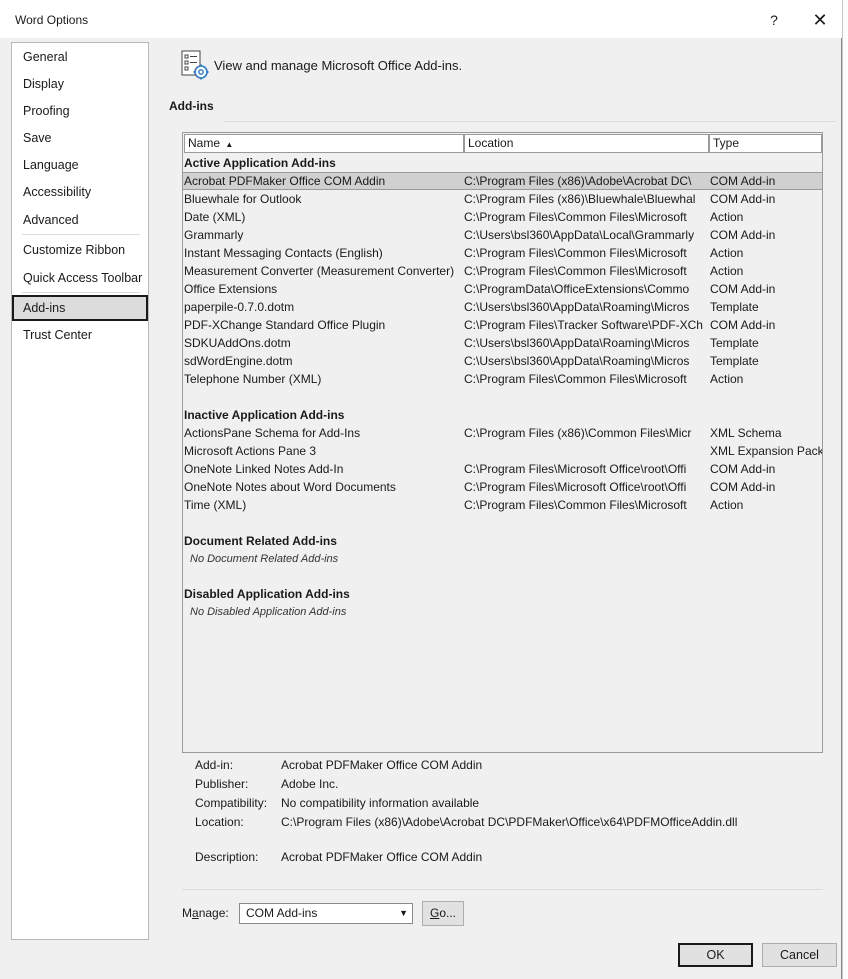 The width and height of the screenshot is (848, 979). I want to click on bottom-divider, so click(502, 889).